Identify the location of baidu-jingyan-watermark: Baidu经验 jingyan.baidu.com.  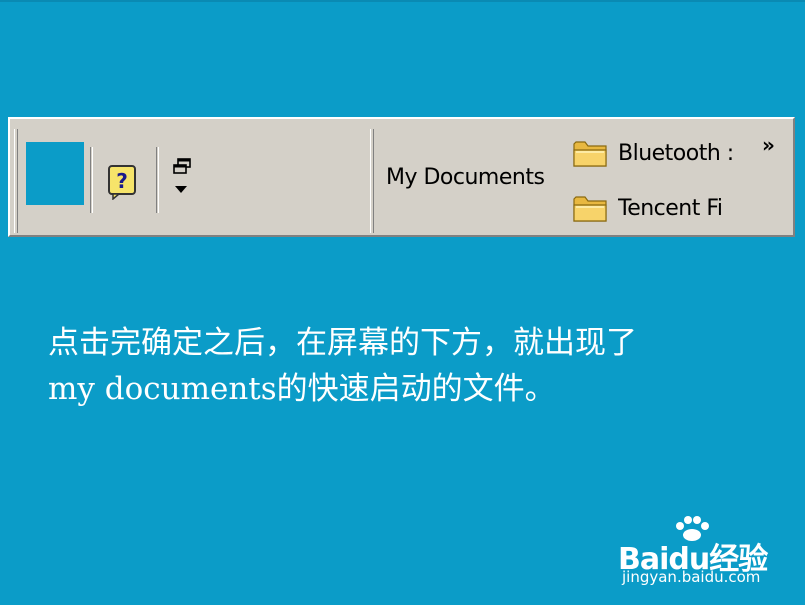
(690, 552).